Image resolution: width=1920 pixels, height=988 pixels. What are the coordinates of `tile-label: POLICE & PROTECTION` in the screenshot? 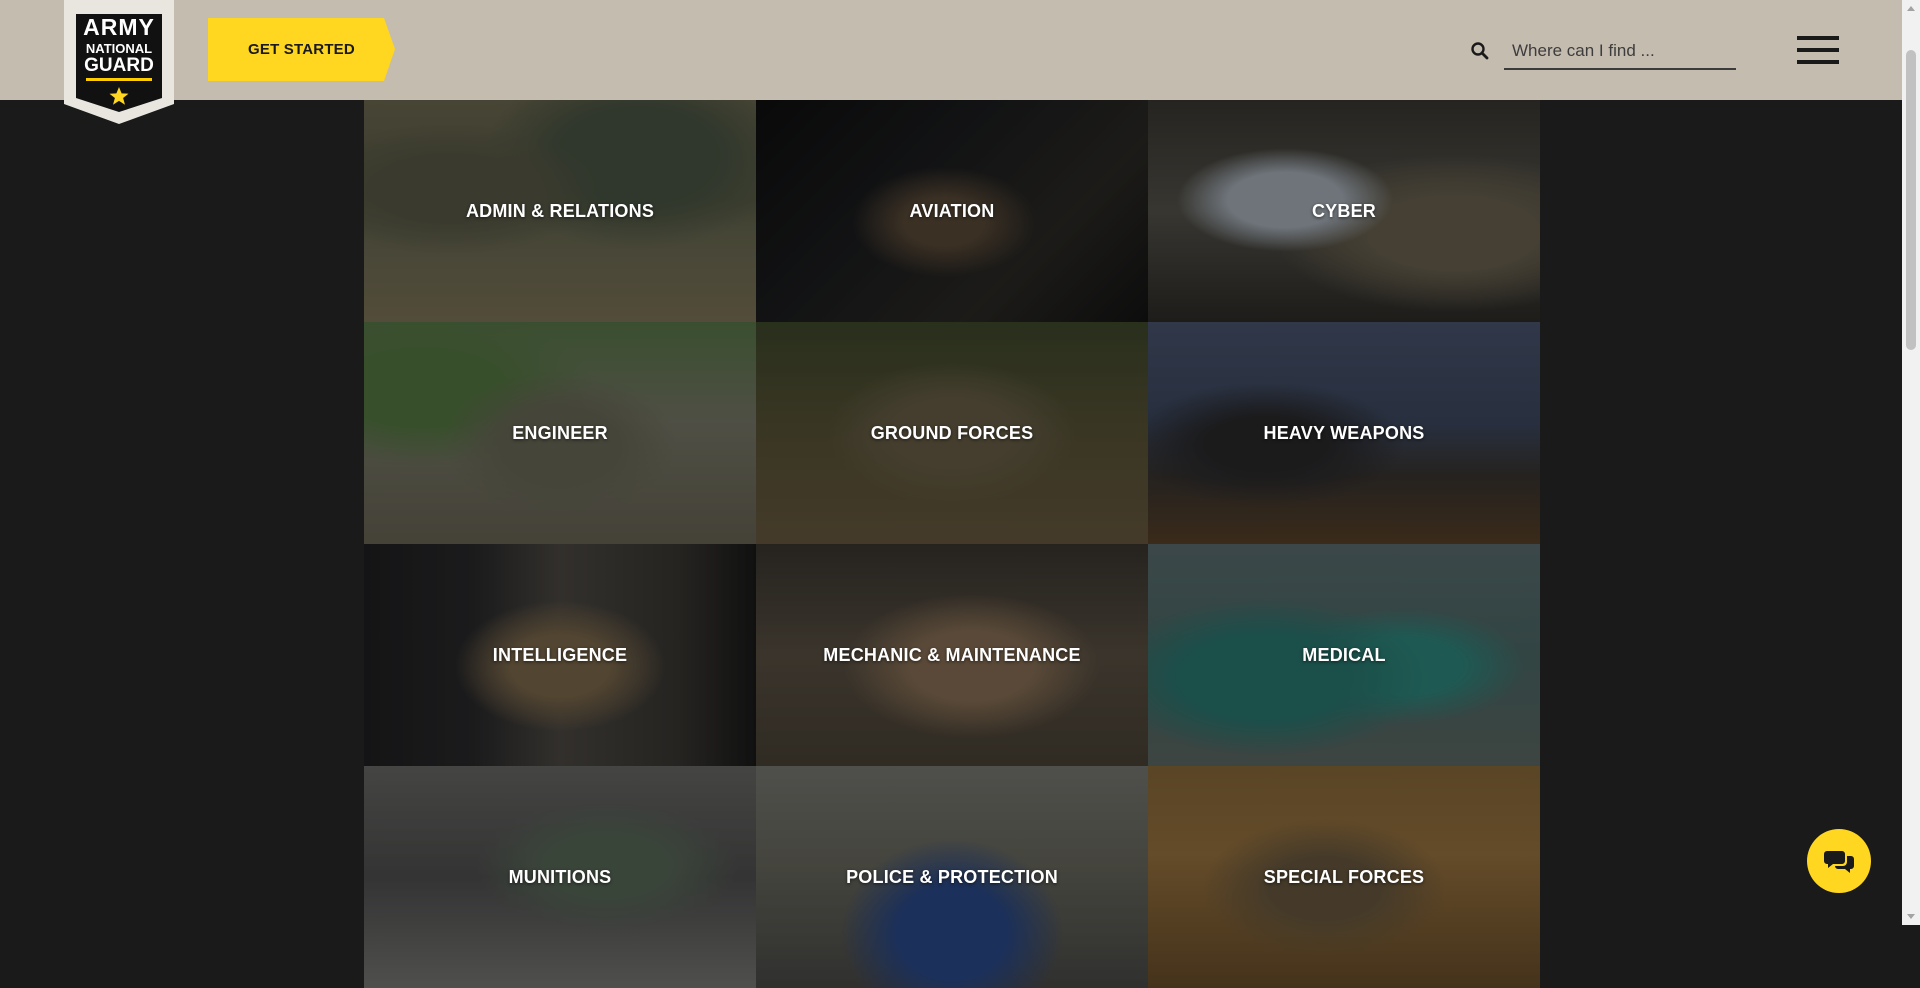 It's located at (952, 876).